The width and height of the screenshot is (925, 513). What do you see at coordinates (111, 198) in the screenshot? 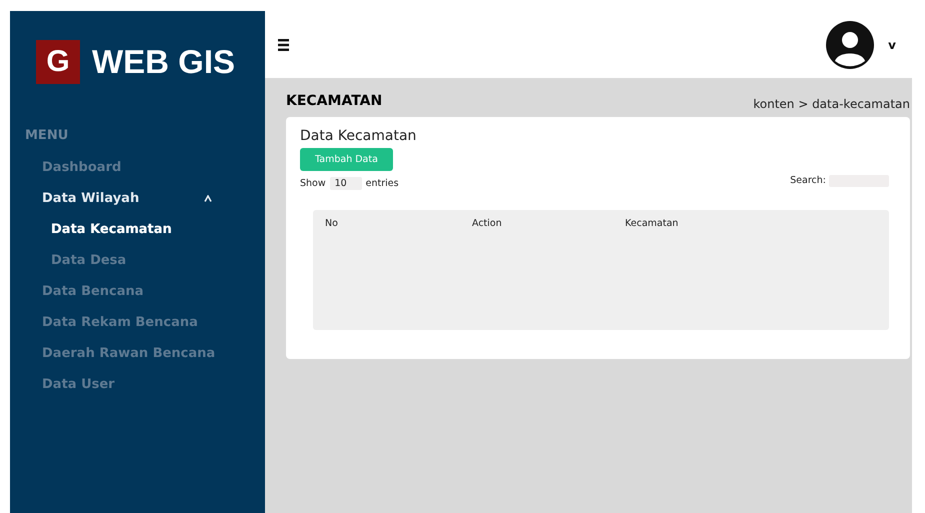
I see `sidebar-item: Data Wilayah` at bounding box center [111, 198].